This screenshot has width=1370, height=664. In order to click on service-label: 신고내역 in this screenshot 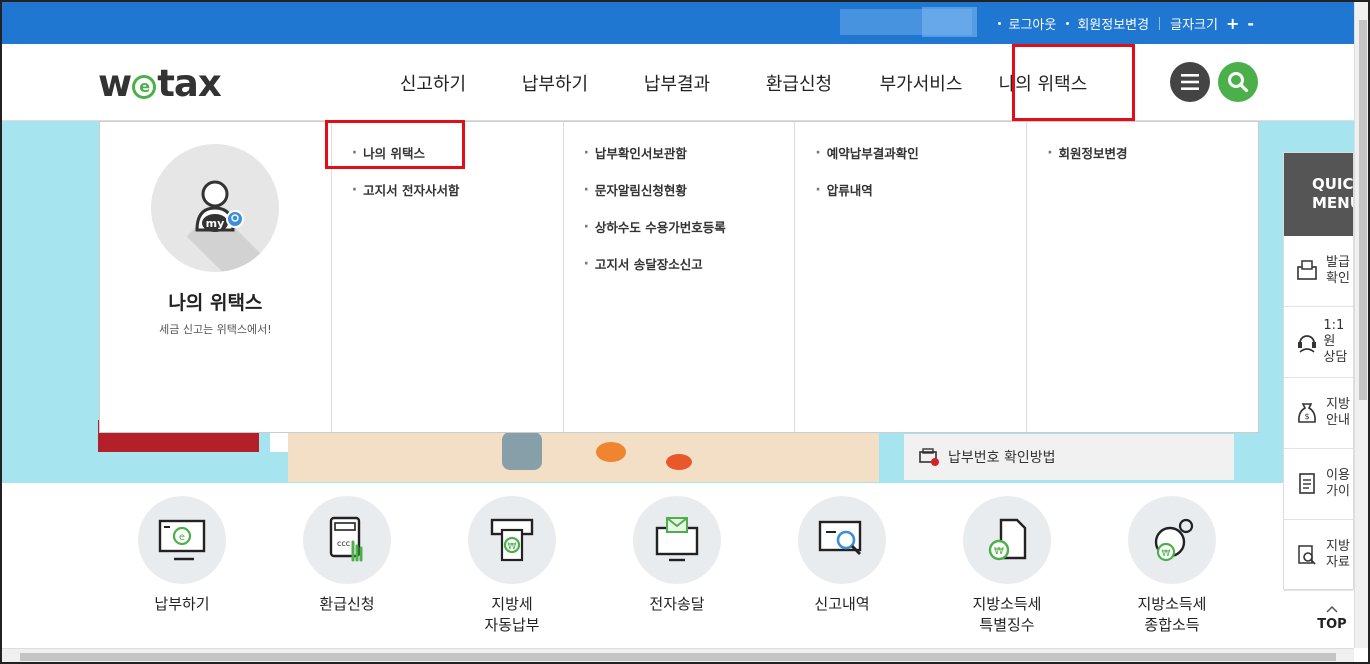, I will do `click(842, 604)`.